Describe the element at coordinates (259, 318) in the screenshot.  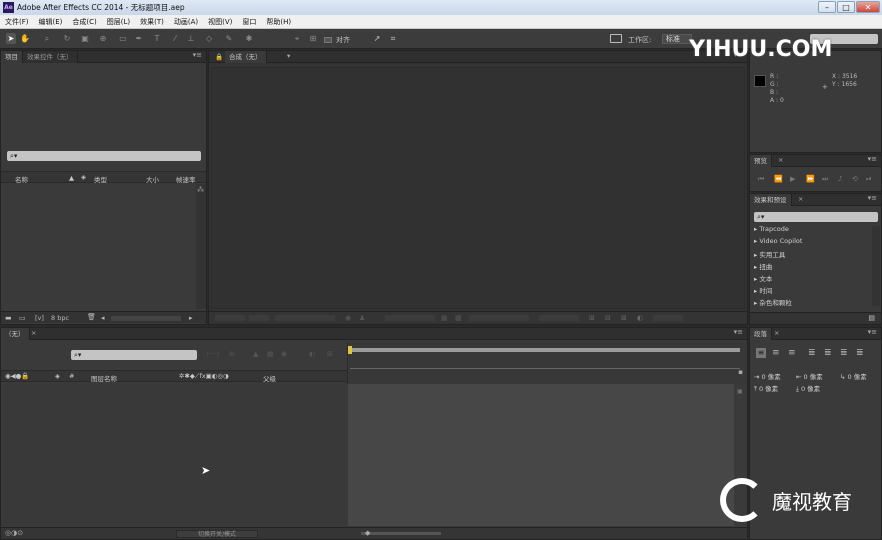
I see `grid-options-icon` at that location.